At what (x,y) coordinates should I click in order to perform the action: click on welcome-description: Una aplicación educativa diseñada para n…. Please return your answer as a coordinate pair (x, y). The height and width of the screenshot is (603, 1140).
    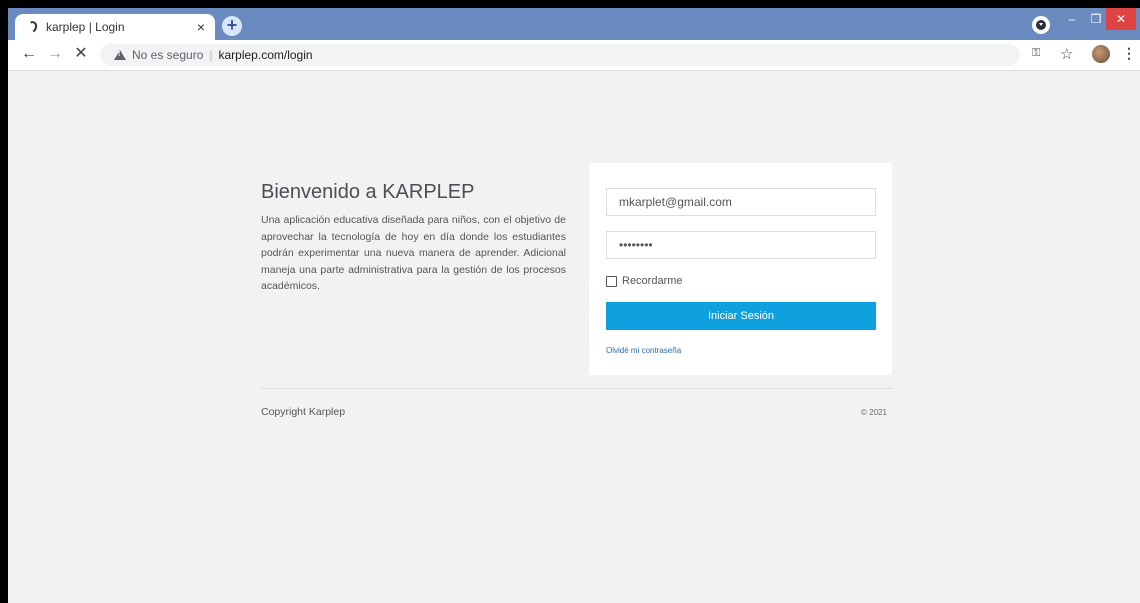
    Looking at the image, I should click on (413, 253).